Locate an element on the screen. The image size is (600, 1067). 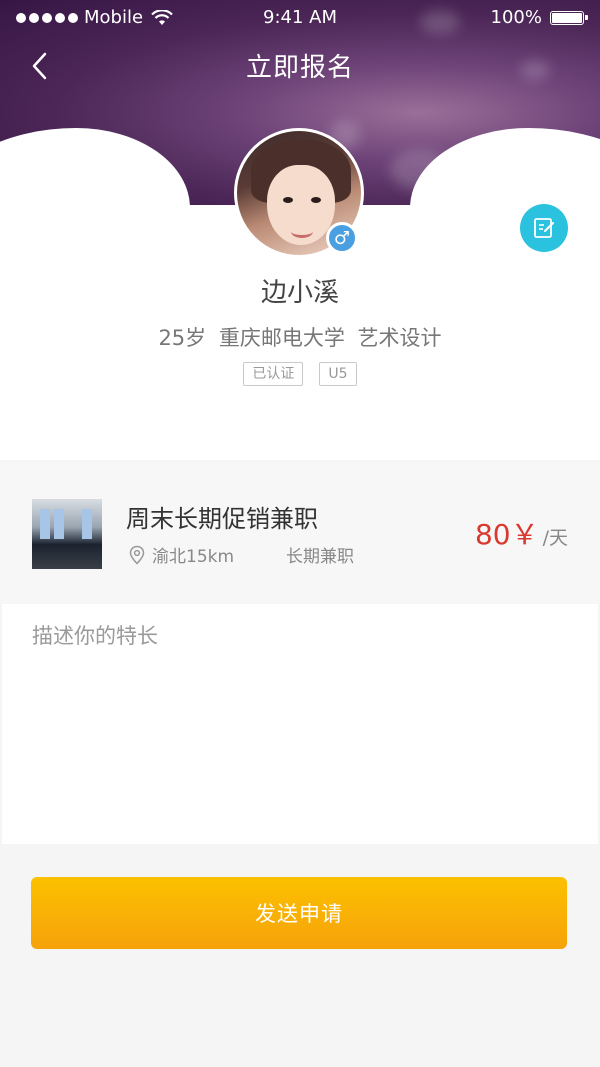
price-unit: /天 is located at coordinates (555, 538).